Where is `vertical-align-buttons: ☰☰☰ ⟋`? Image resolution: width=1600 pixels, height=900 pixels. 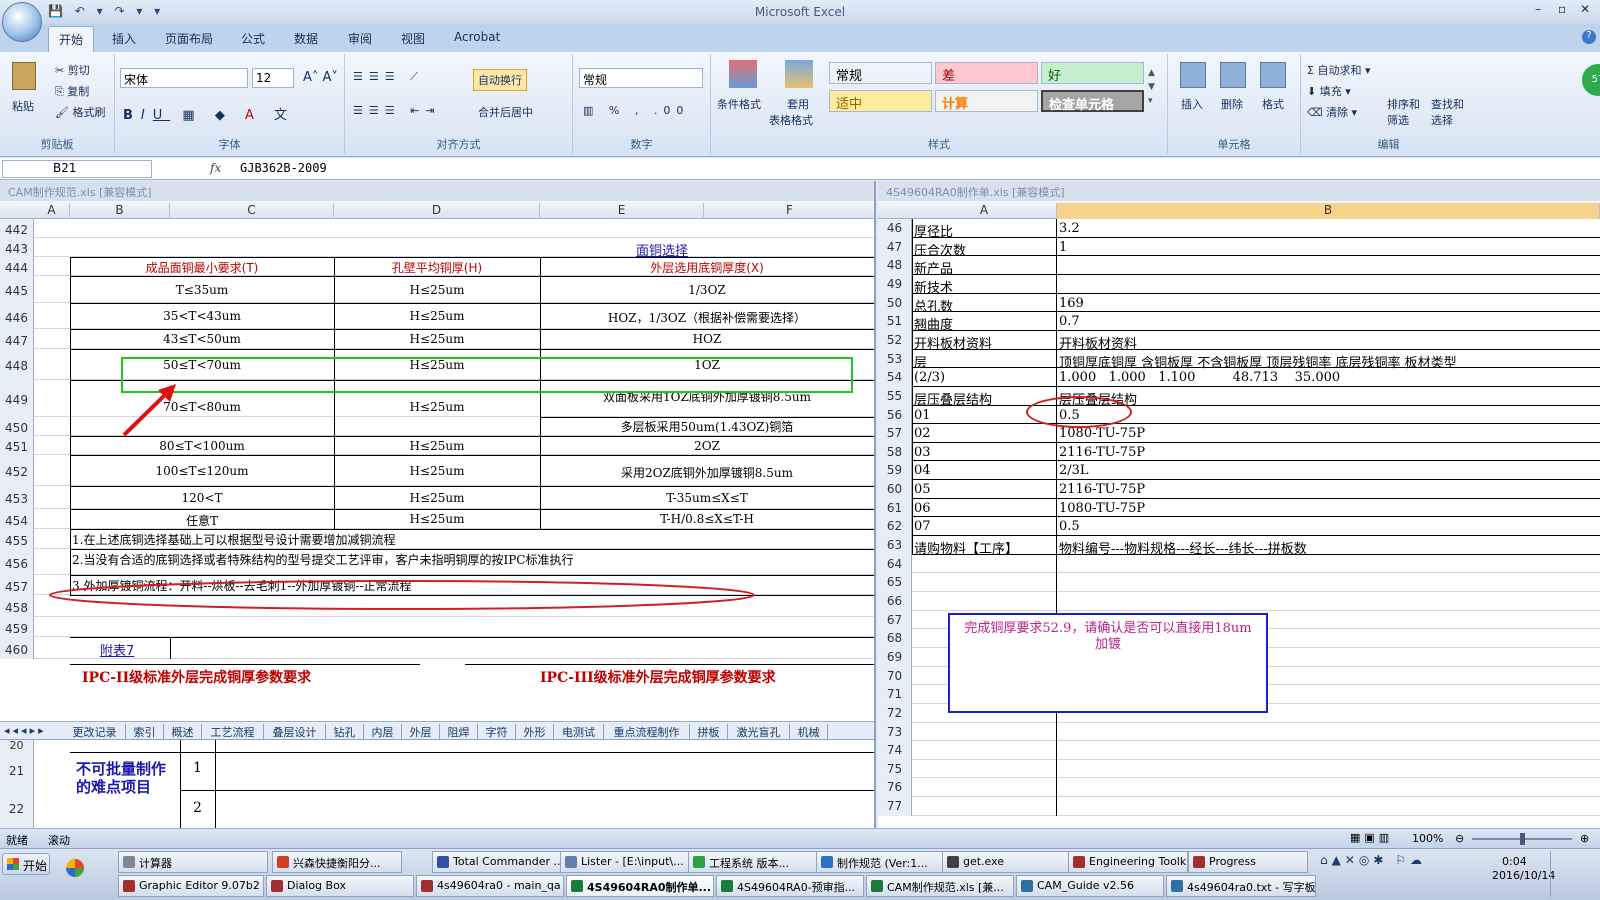
vertical-align-buttons: ☰☰☰ ⟋ is located at coordinates (388, 77).